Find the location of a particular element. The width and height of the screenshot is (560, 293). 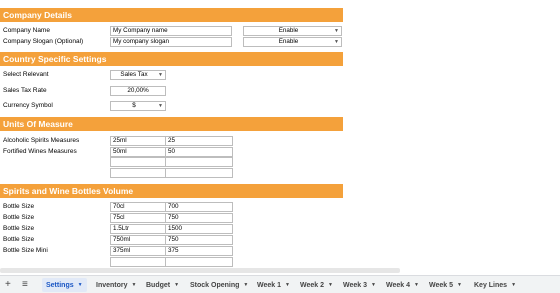

tab-budget: Budget ▼ is located at coordinates (162, 285).